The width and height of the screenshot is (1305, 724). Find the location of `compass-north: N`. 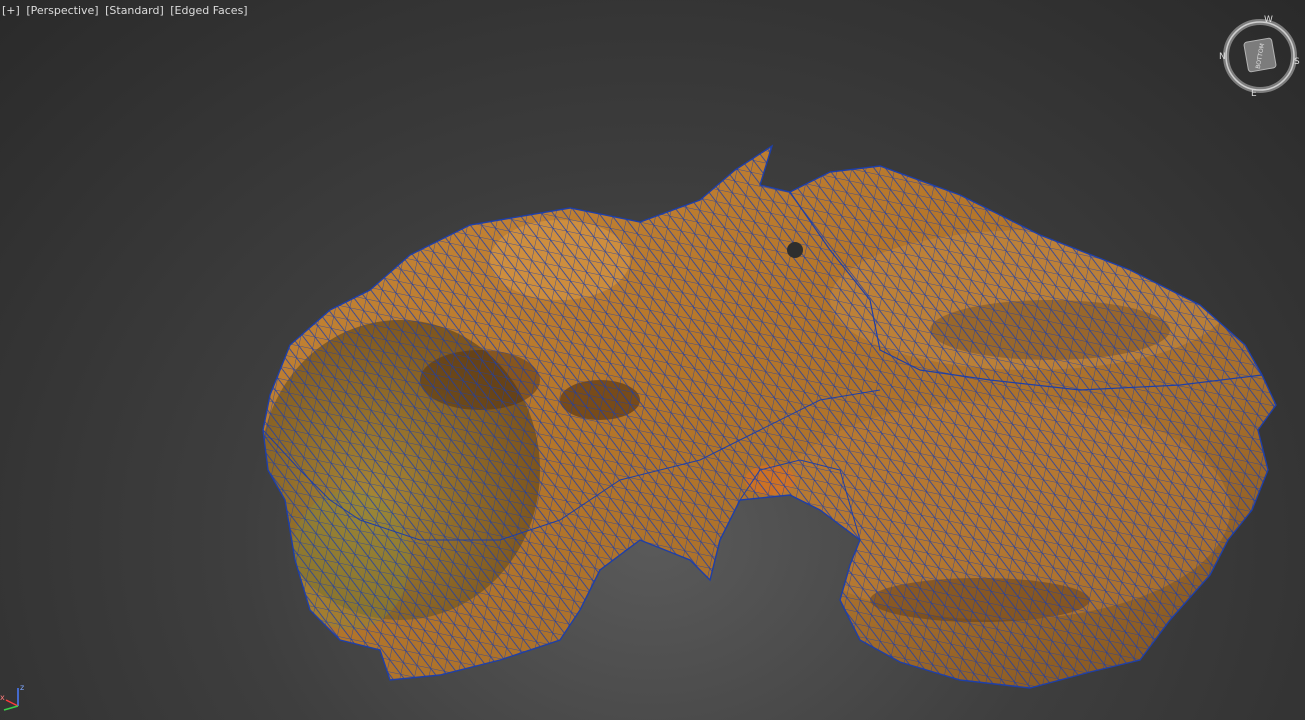

compass-north: N is located at coordinates (1222, 57).